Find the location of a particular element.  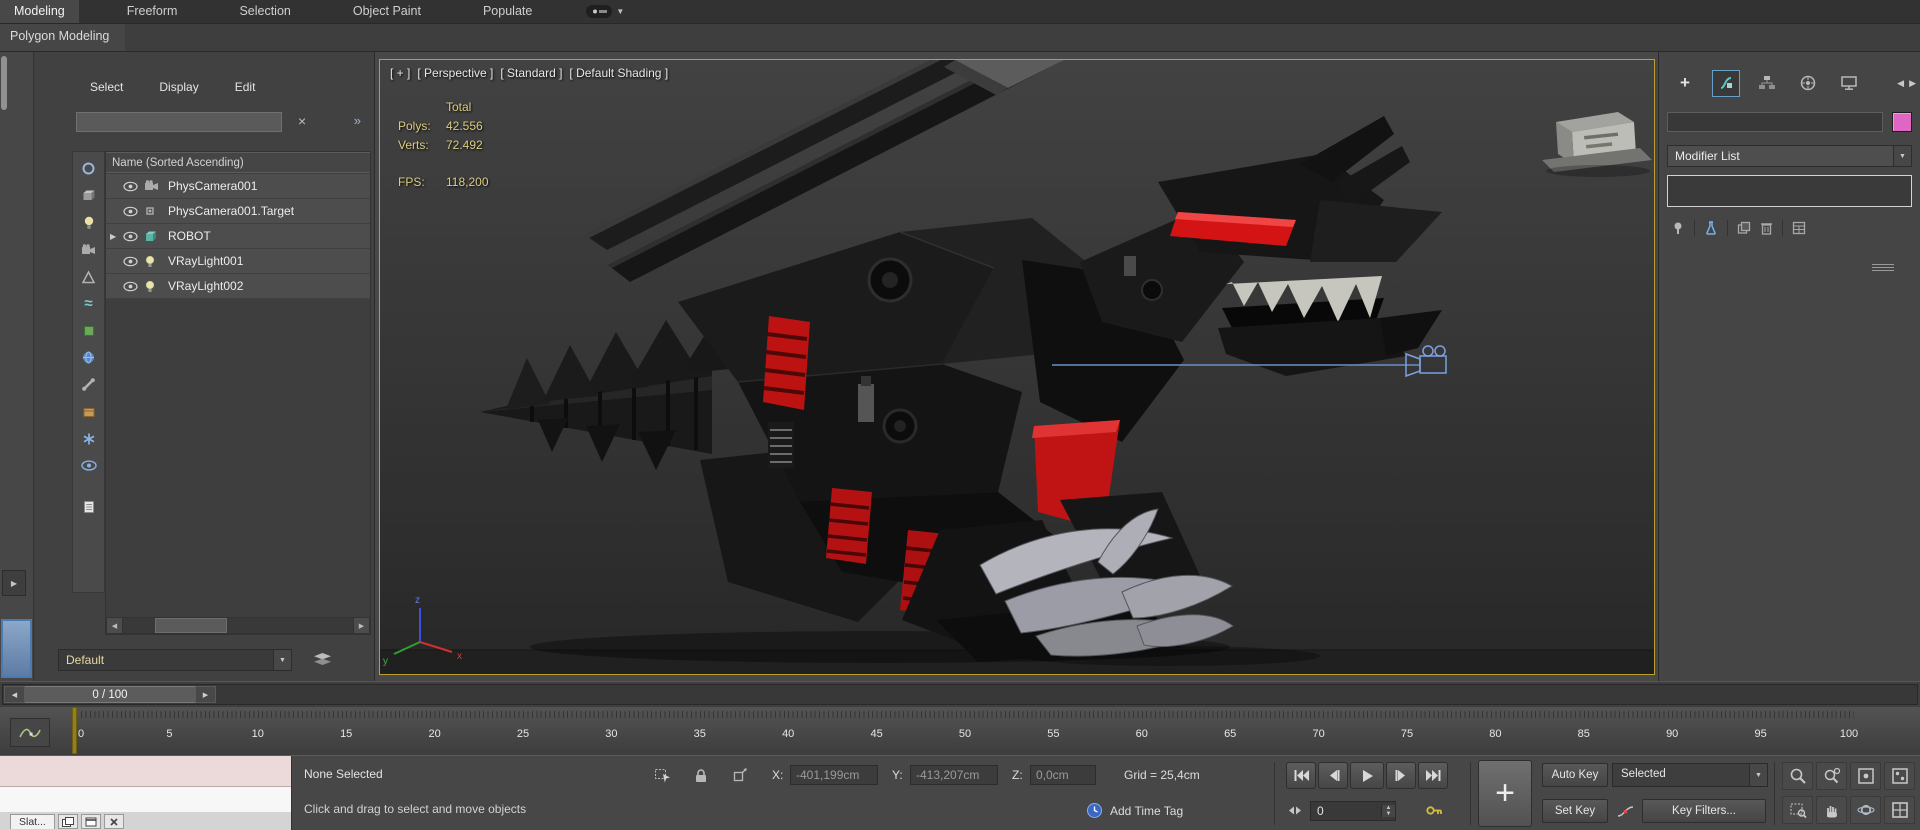

selection-lock-icon is located at coordinates (701, 775).